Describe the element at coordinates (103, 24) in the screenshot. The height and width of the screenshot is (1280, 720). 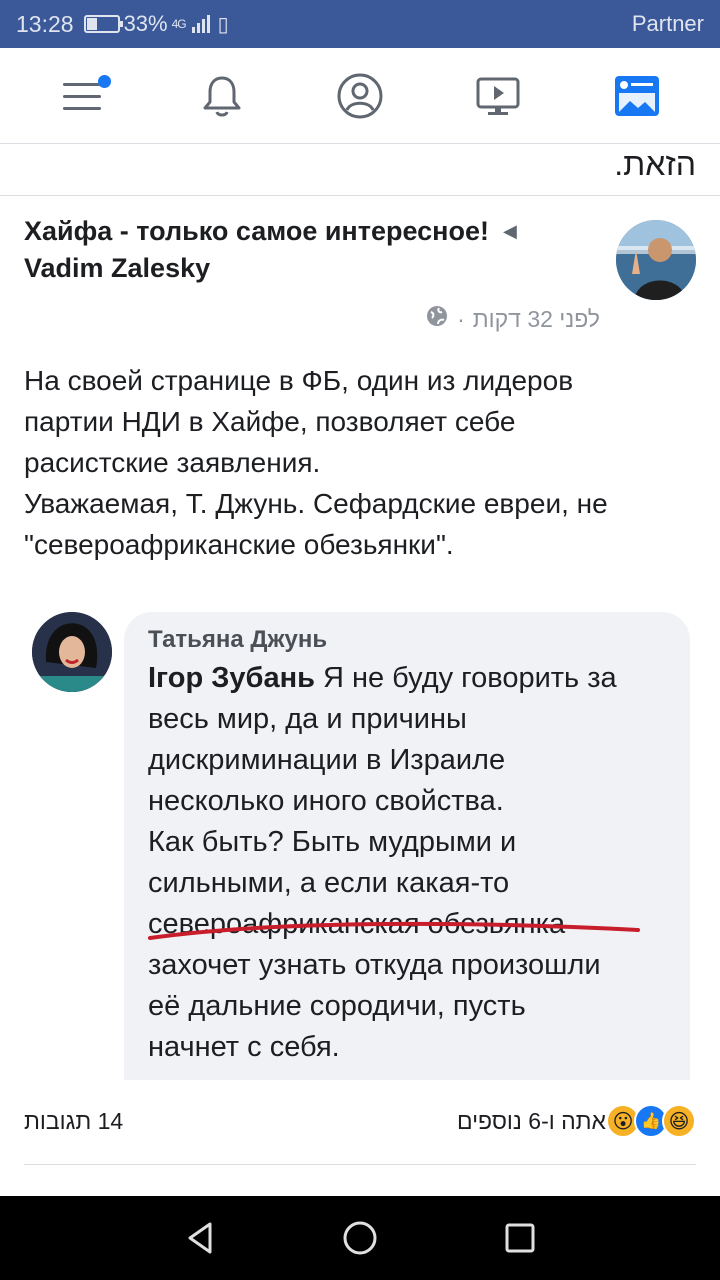
I see `battery-icon` at that location.